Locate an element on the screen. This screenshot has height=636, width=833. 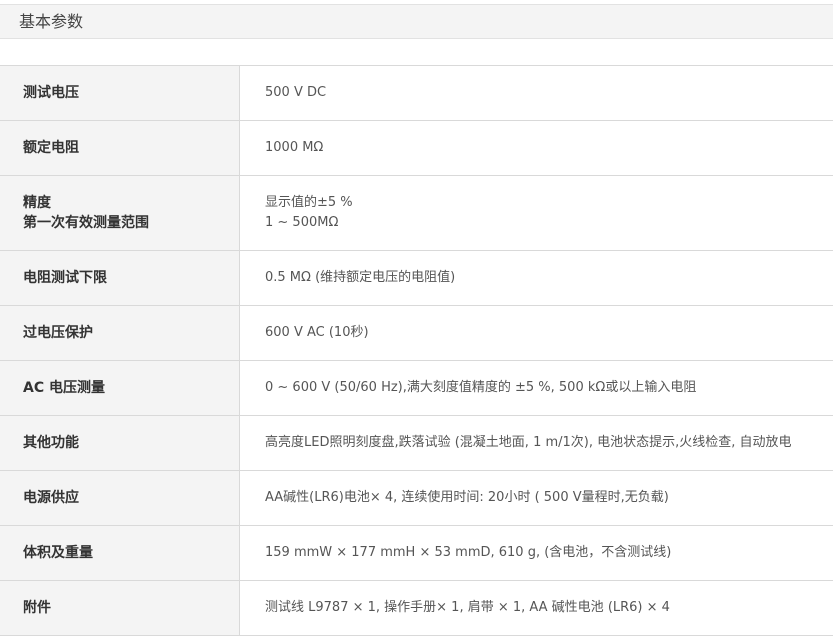
spec-label: 体积及重量 is located at coordinates (120, 553).